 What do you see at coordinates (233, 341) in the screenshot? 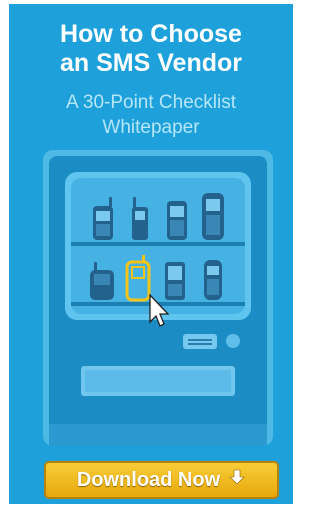
I see `coin-button` at bounding box center [233, 341].